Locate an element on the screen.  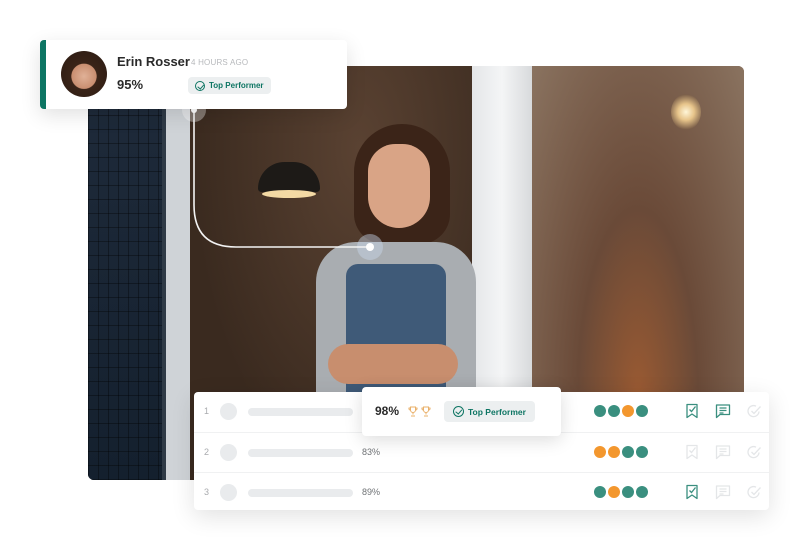
card-accent-bar is located at coordinates (43, 74).